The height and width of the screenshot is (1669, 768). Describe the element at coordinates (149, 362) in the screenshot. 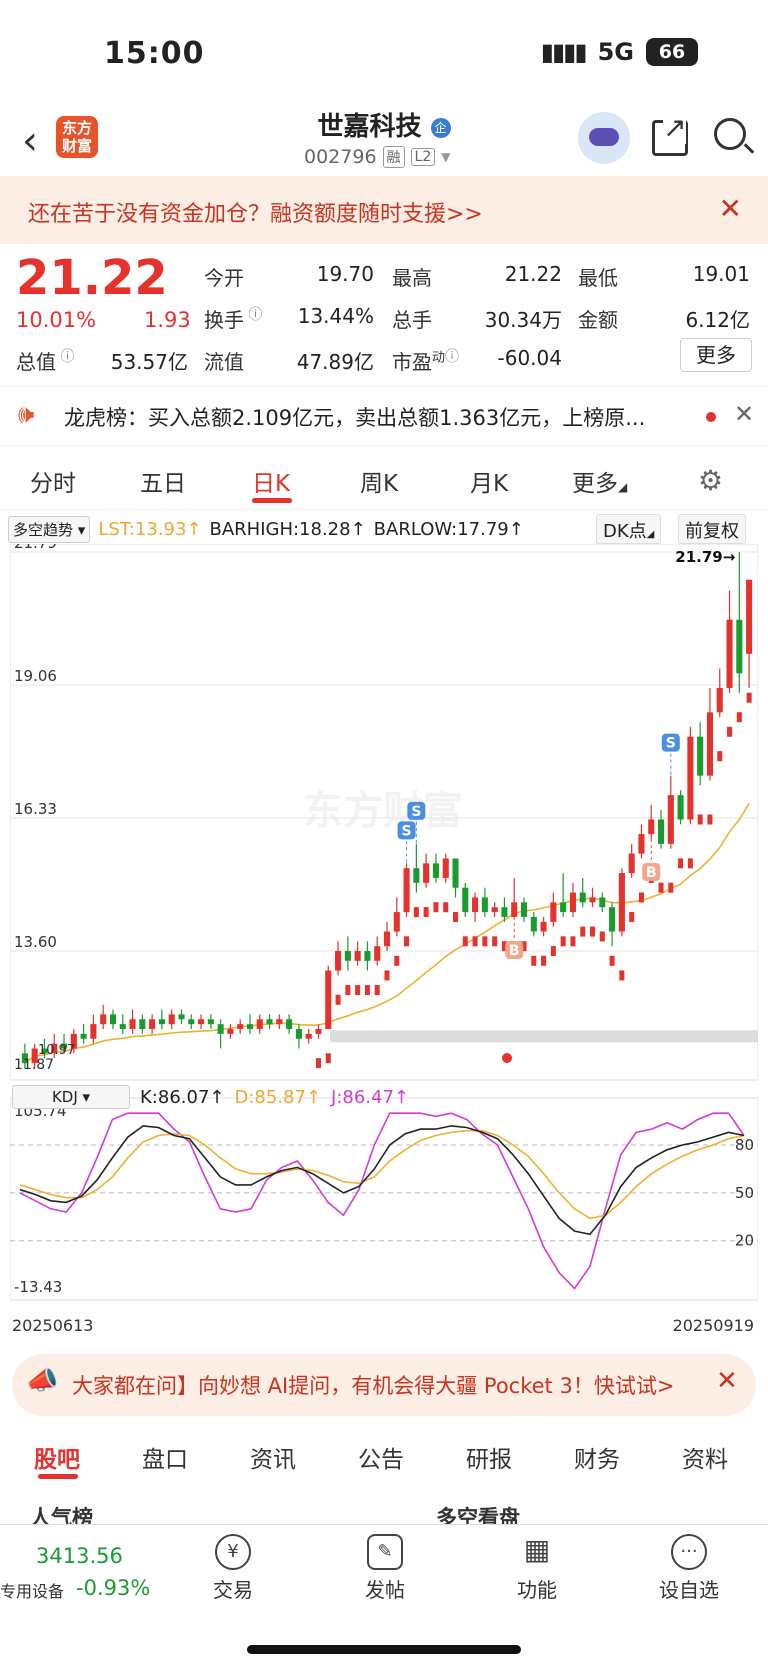

I see `market-cap-value: 53.57亿` at that location.